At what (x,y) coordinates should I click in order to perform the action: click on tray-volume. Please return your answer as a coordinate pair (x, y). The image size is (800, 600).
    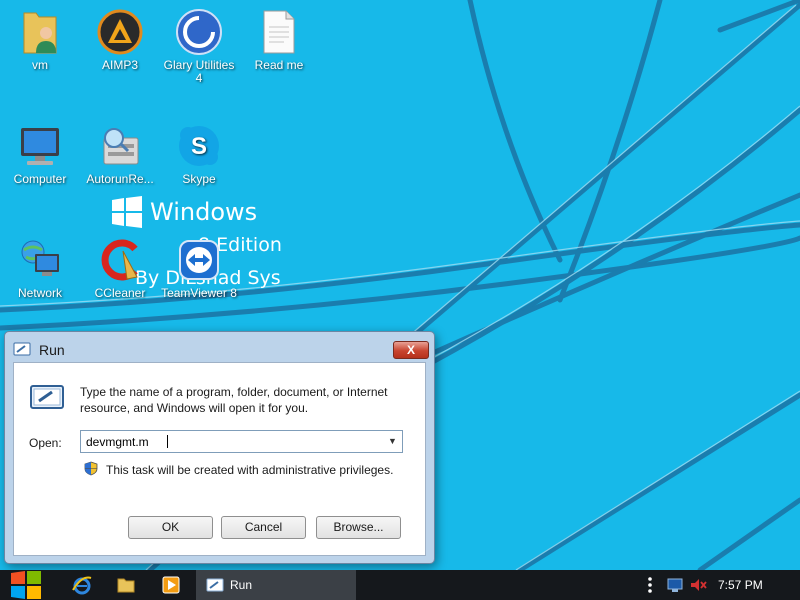
    Looking at the image, I should click on (699, 585).